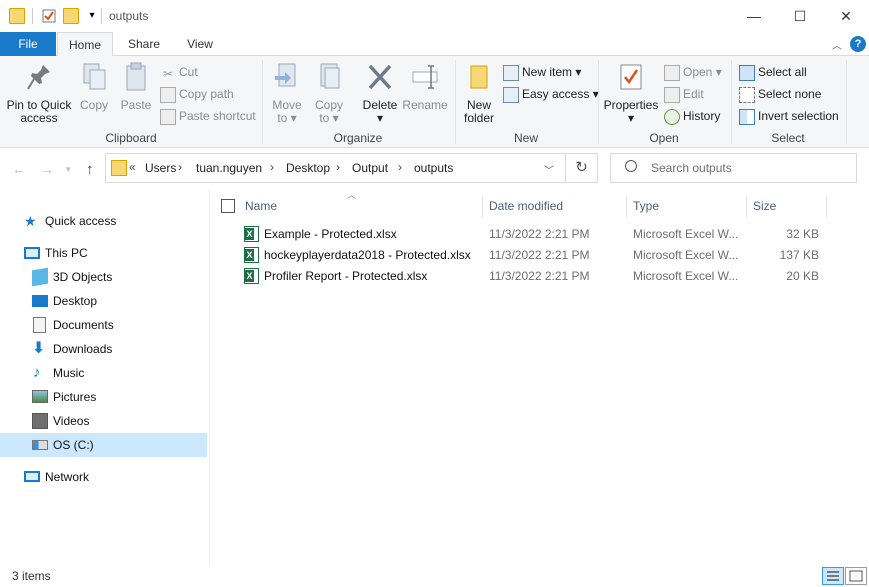 This screenshot has height=587, width=869. I want to click on nav-item-desktop: Desktop, so click(103, 301).